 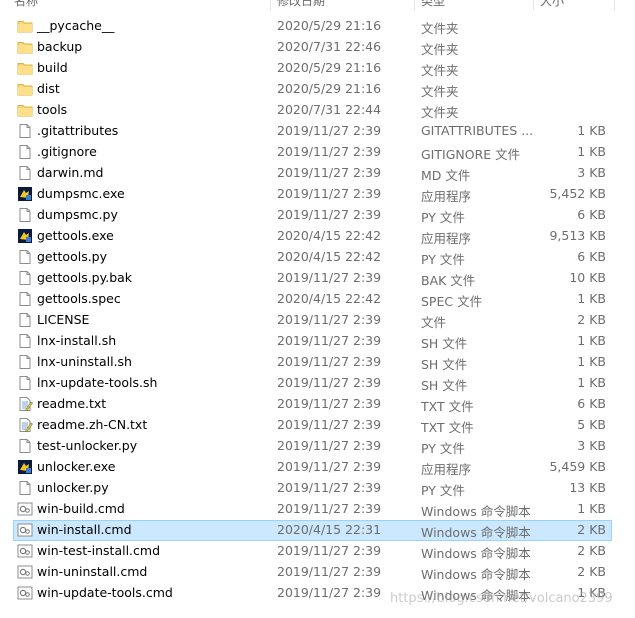 What do you see at coordinates (317, 341) in the screenshot?
I see `file-row: lnx-install.sh 2019/11/27 2:39 SH 文件 1 KB` at bounding box center [317, 341].